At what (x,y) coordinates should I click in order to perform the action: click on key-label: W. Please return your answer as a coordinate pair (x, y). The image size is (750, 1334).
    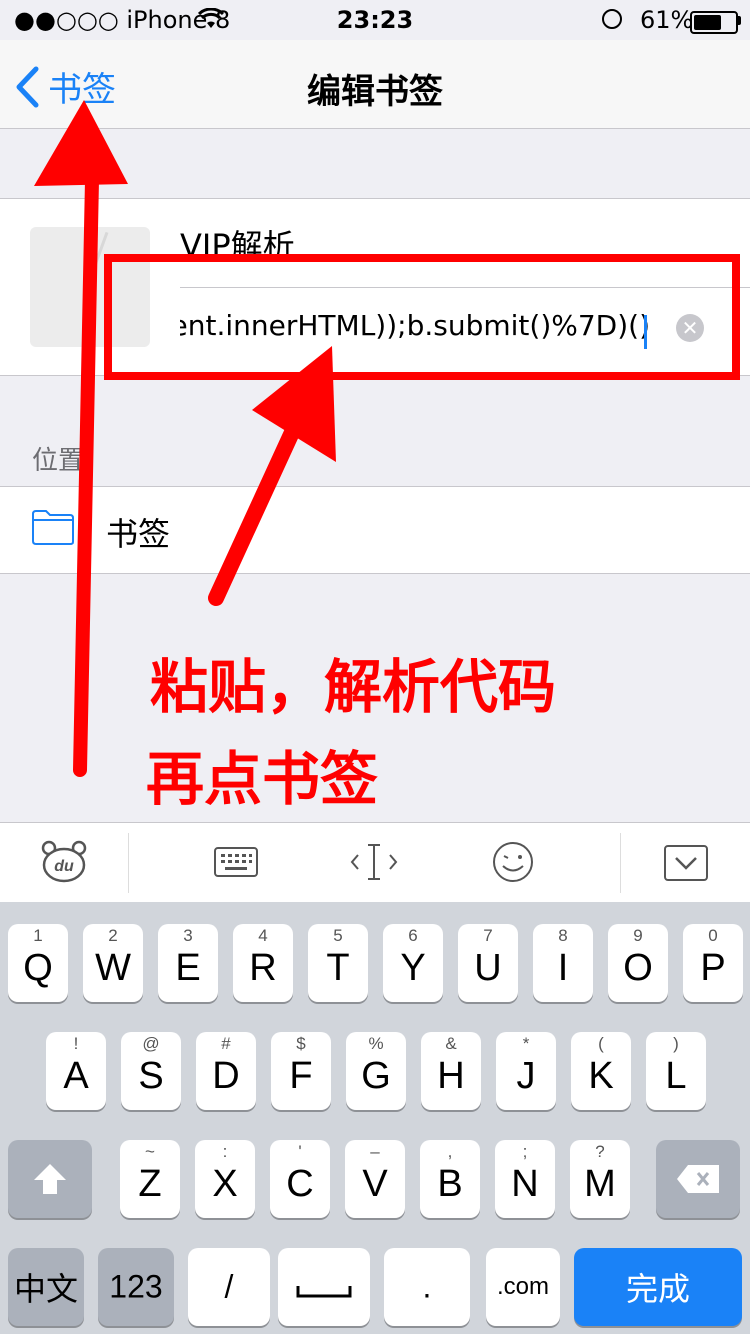
    Looking at the image, I should click on (113, 968).